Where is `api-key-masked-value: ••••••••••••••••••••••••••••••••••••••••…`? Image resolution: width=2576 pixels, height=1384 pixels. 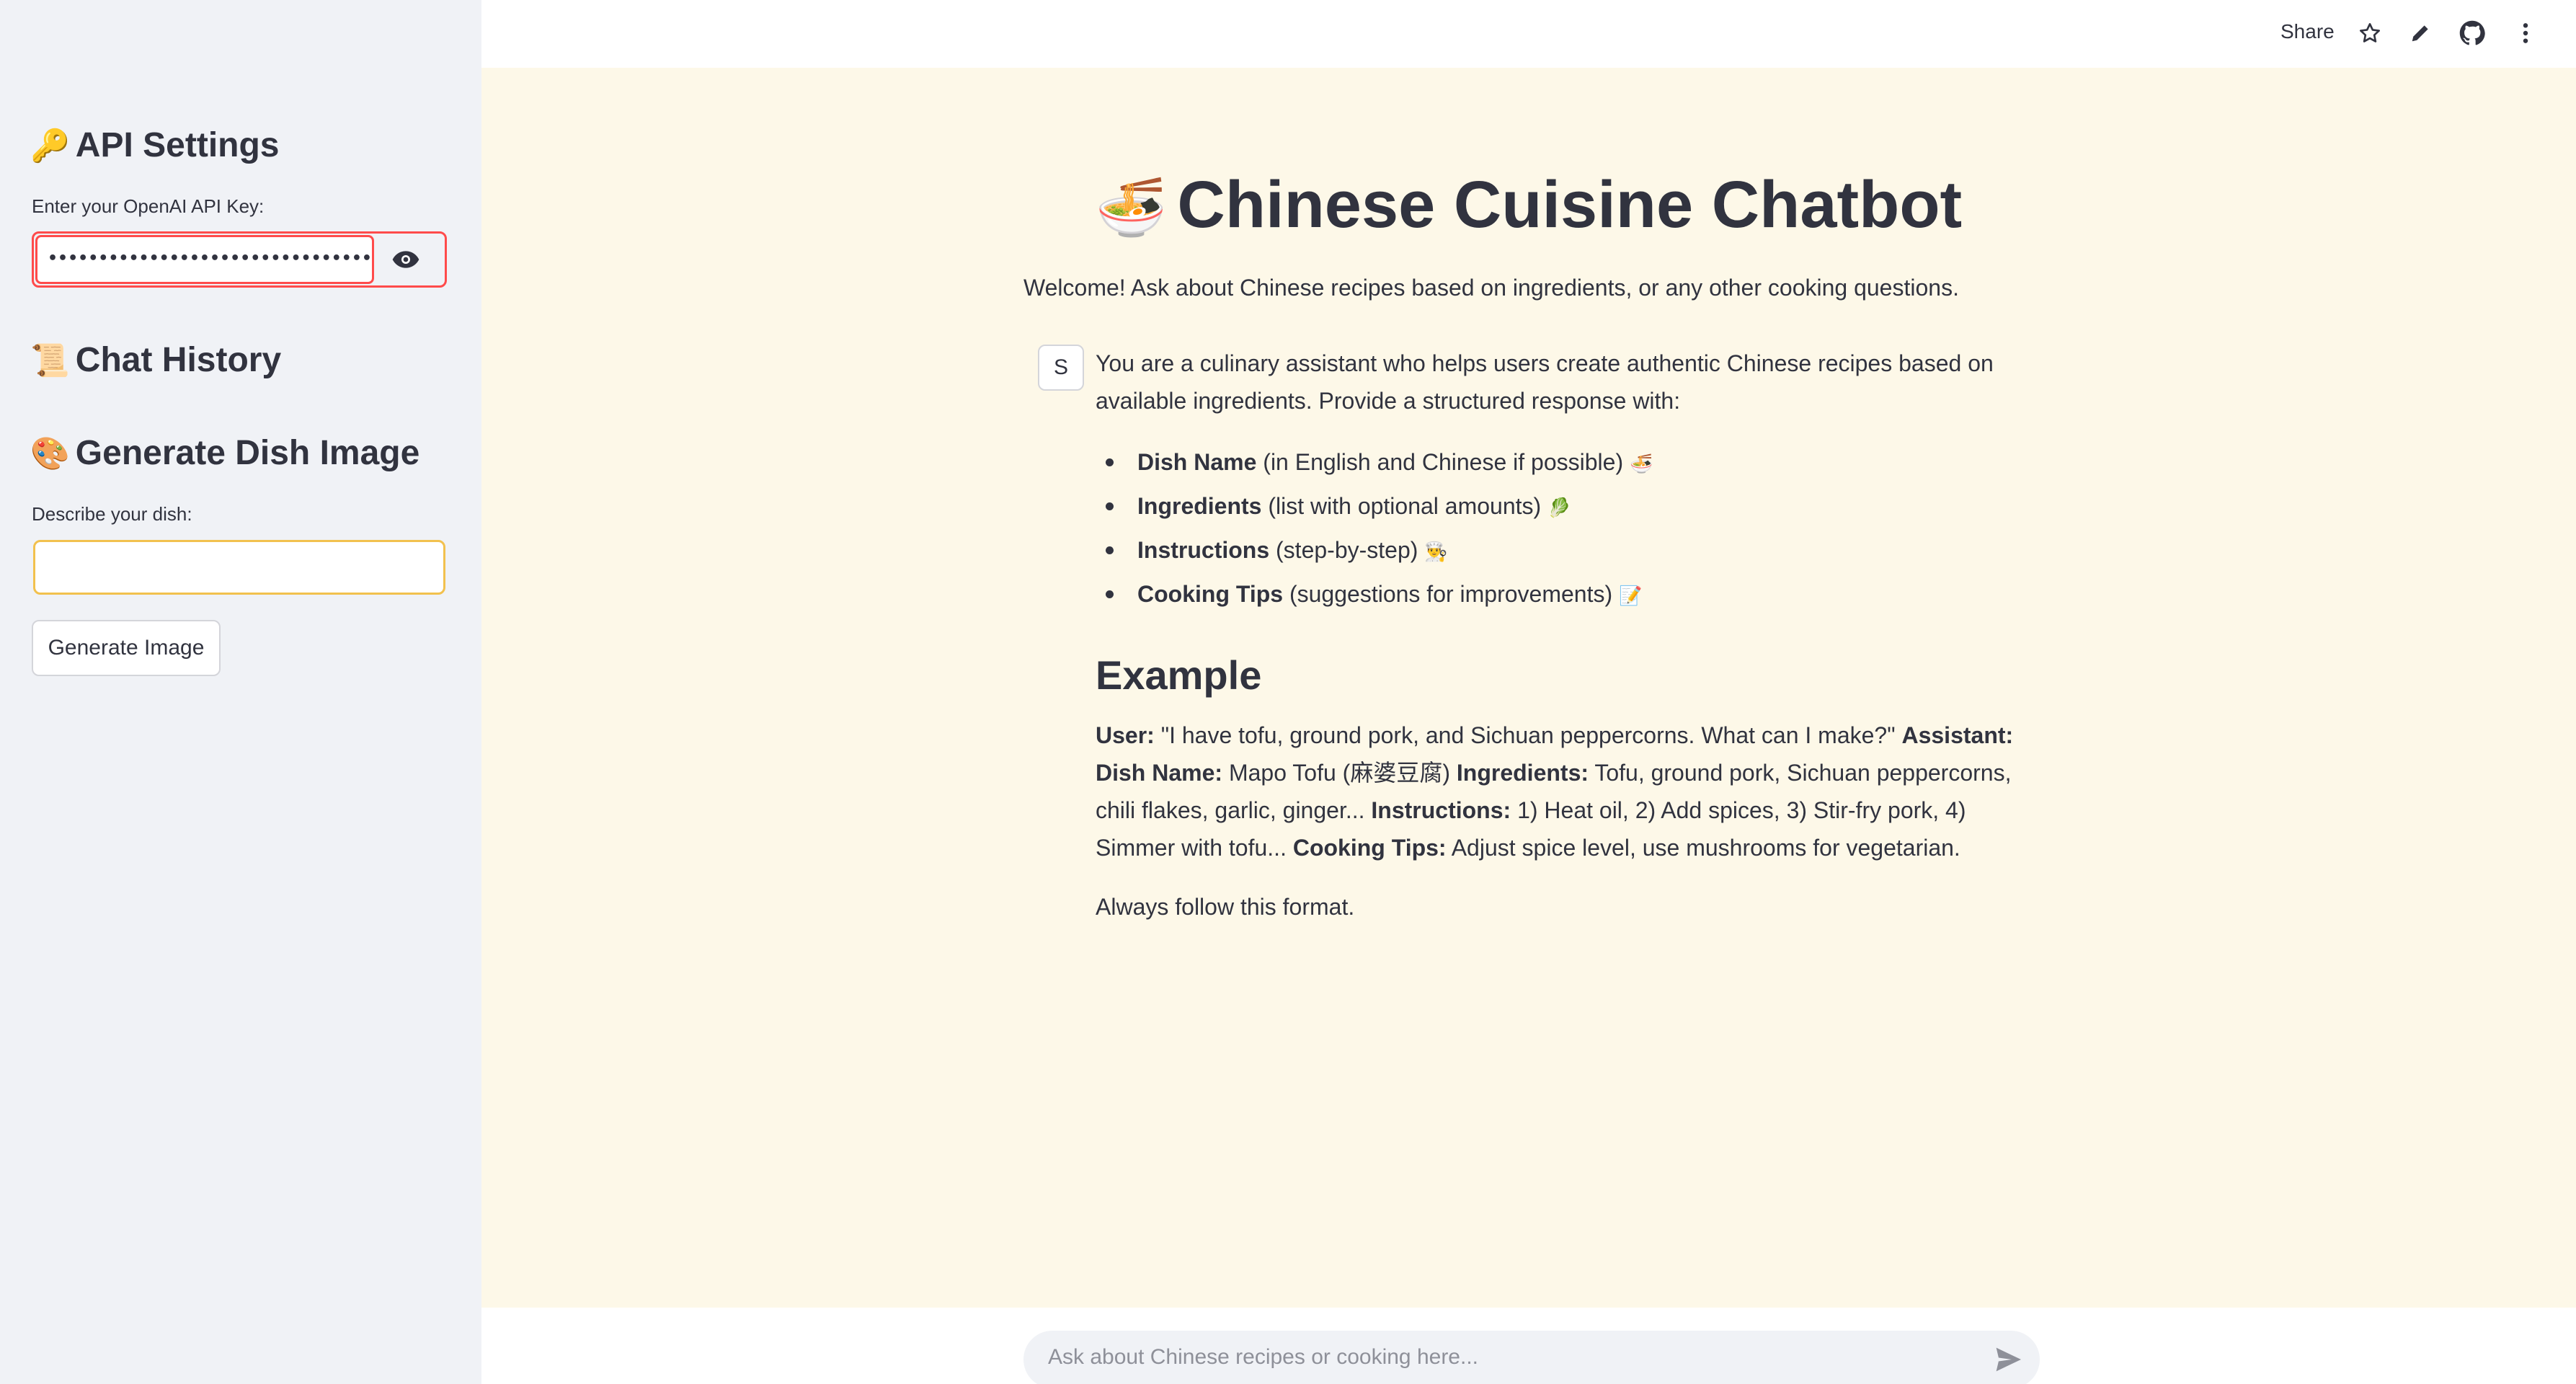 api-key-masked-value: ••••••••••••••••••••••••••••••••••••••••… is located at coordinates (210, 258).